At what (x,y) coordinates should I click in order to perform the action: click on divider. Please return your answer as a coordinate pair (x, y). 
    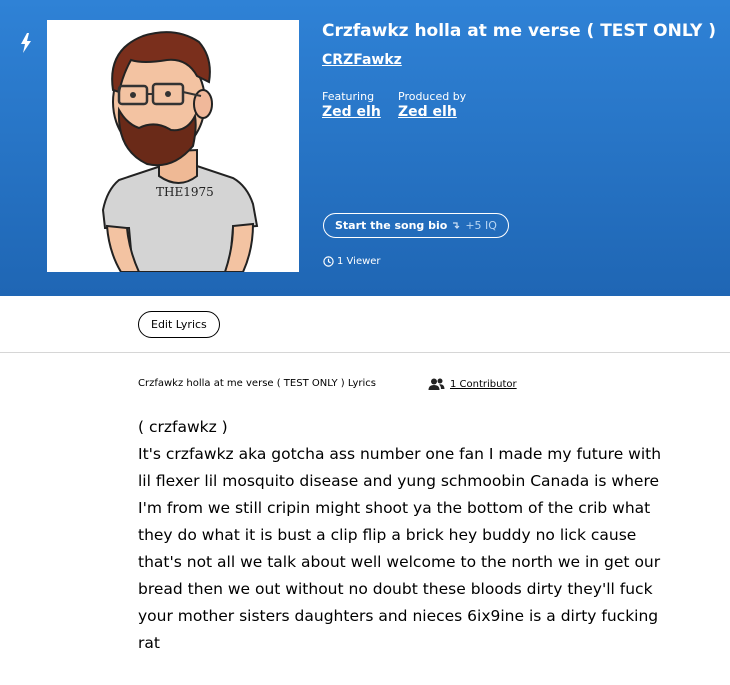
    Looking at the image, I should click on (365, 352).